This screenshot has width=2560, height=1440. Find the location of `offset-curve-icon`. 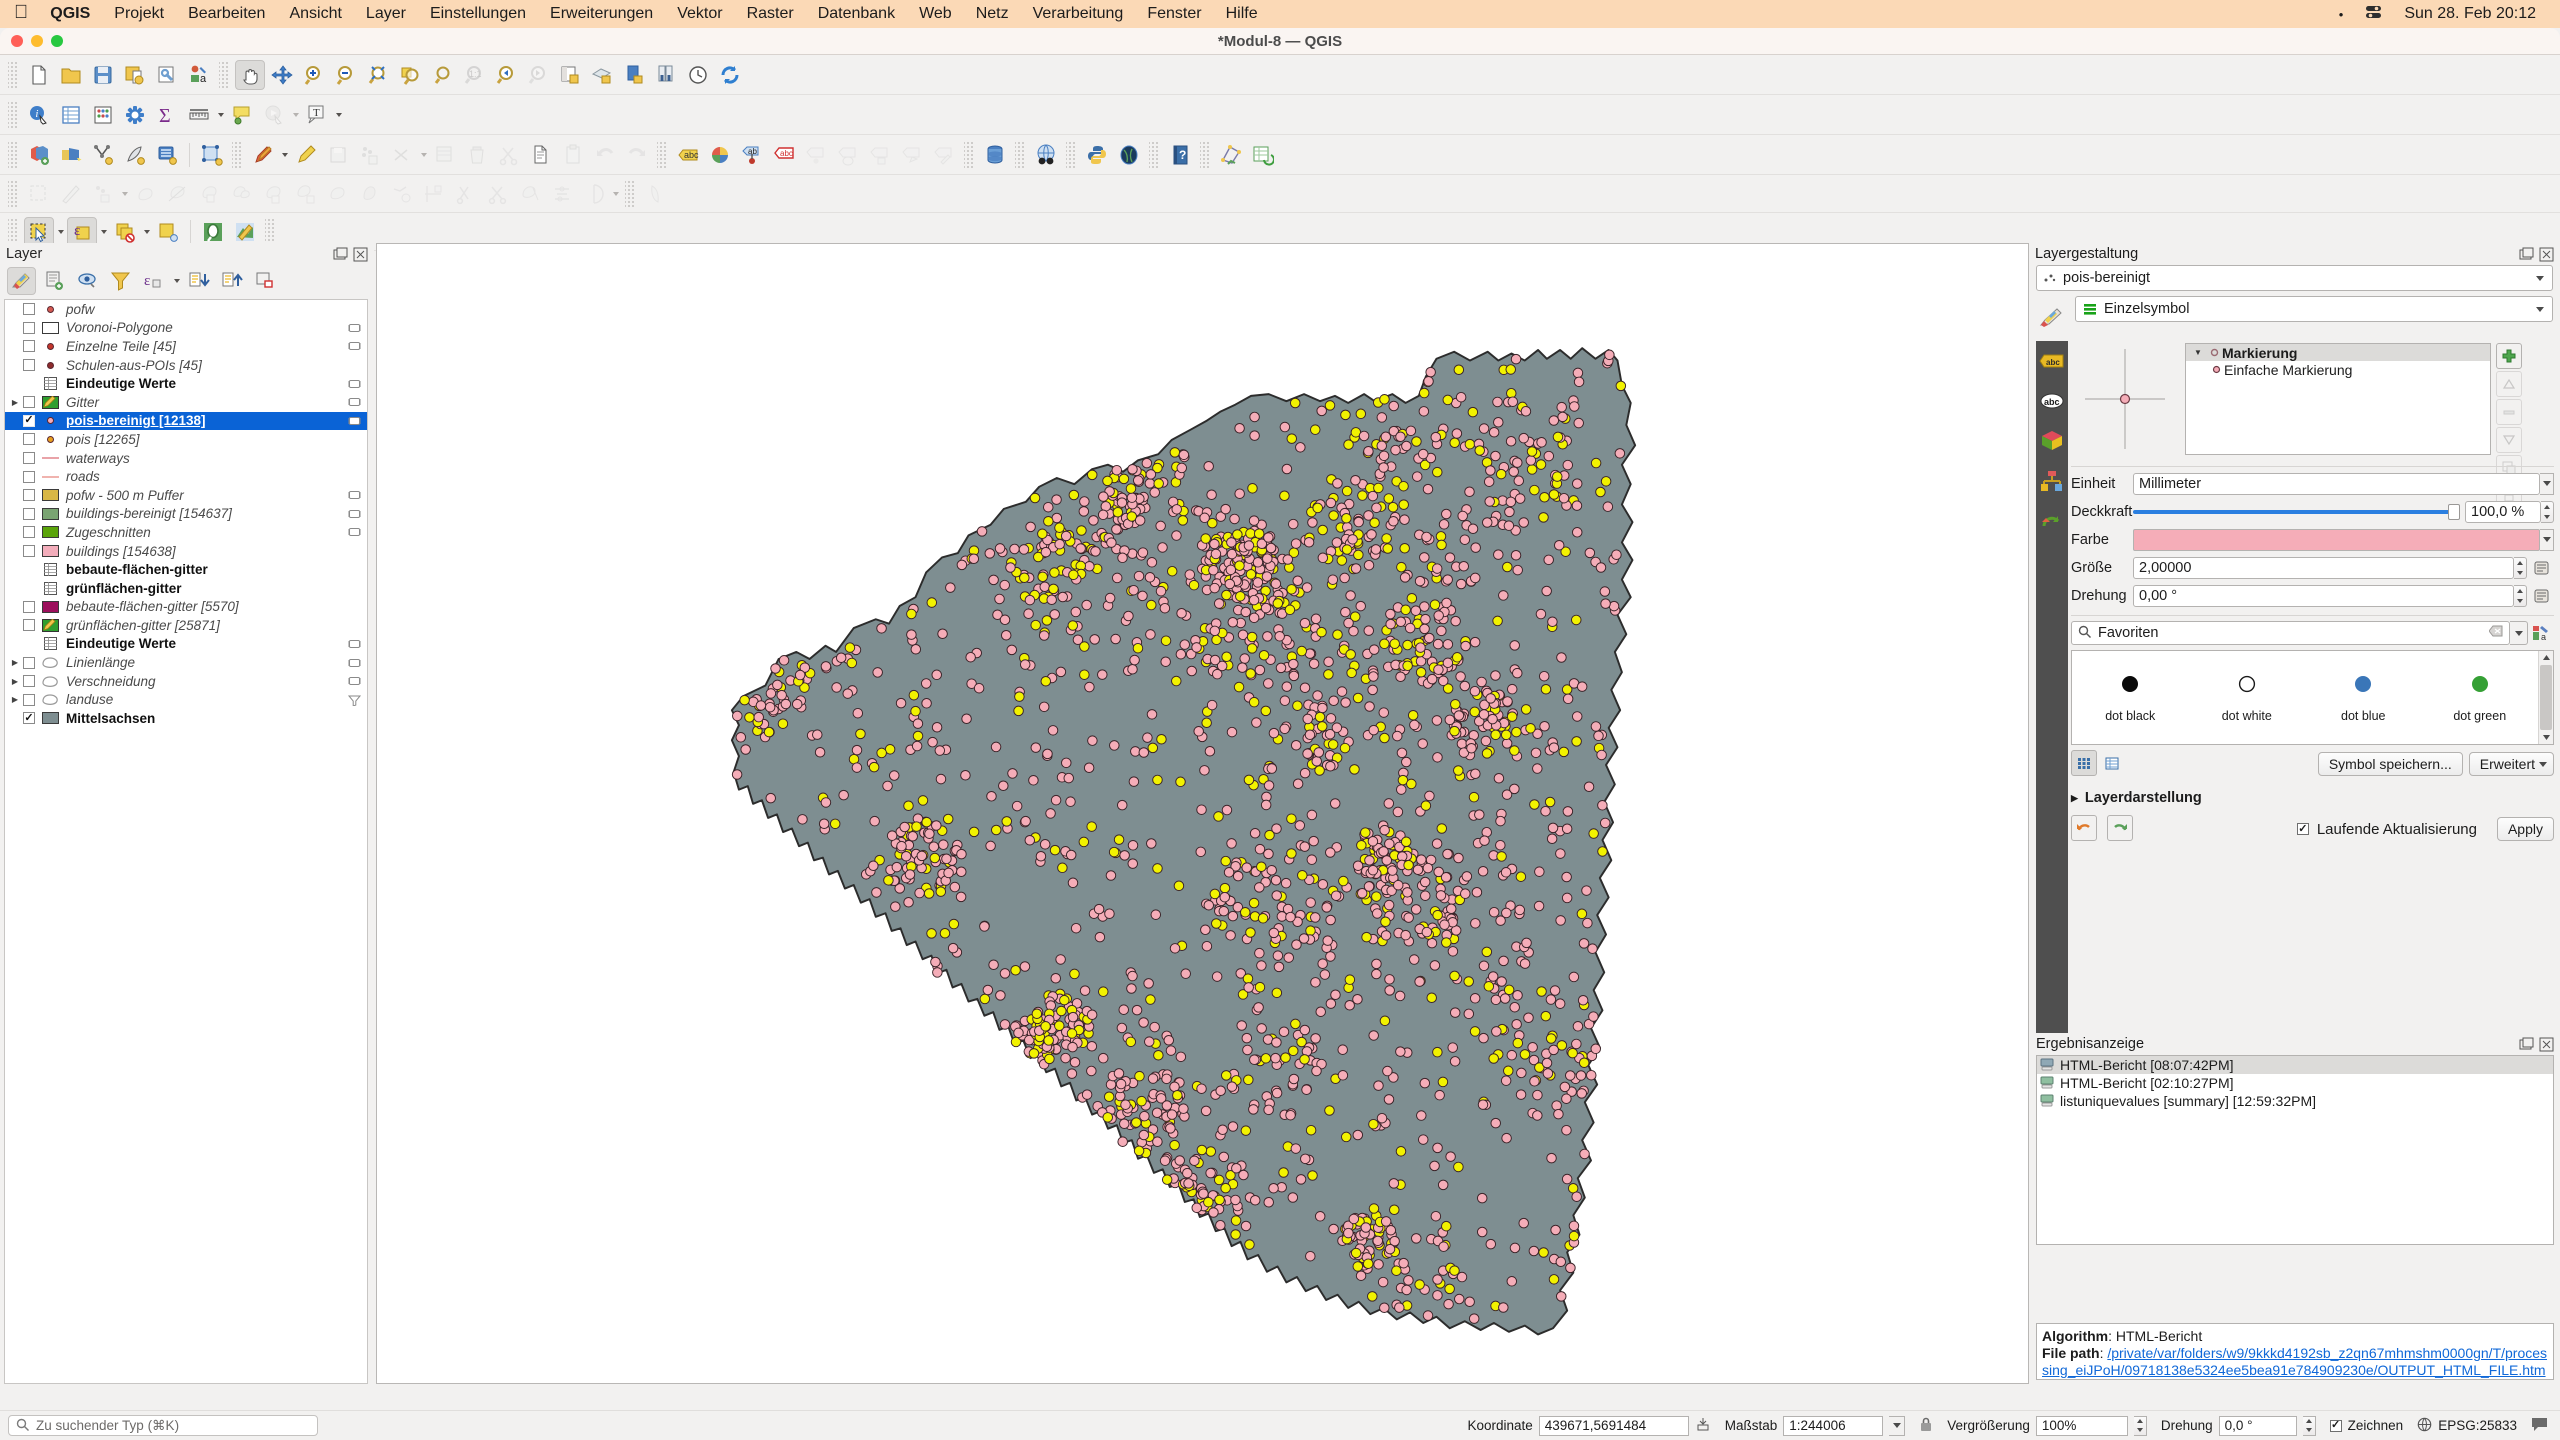

offset-curve-icon is located at coordinates (103, 194).